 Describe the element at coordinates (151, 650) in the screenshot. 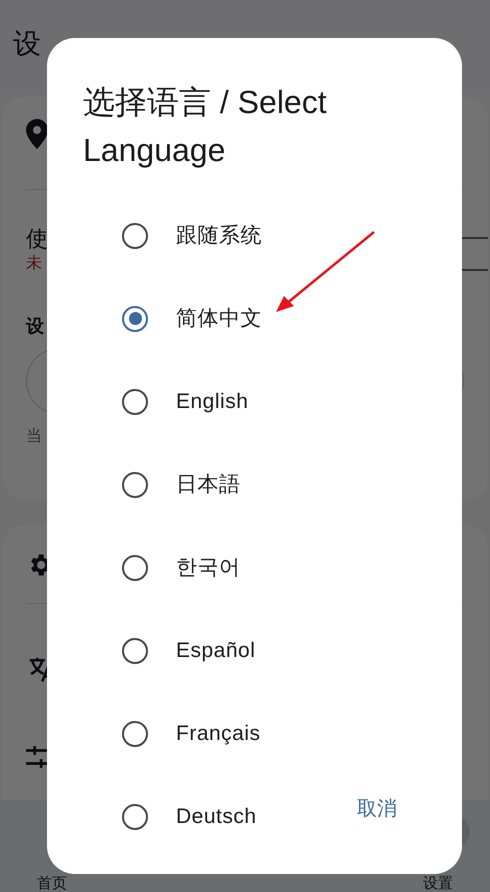

I see `language-option: Español` at that location.